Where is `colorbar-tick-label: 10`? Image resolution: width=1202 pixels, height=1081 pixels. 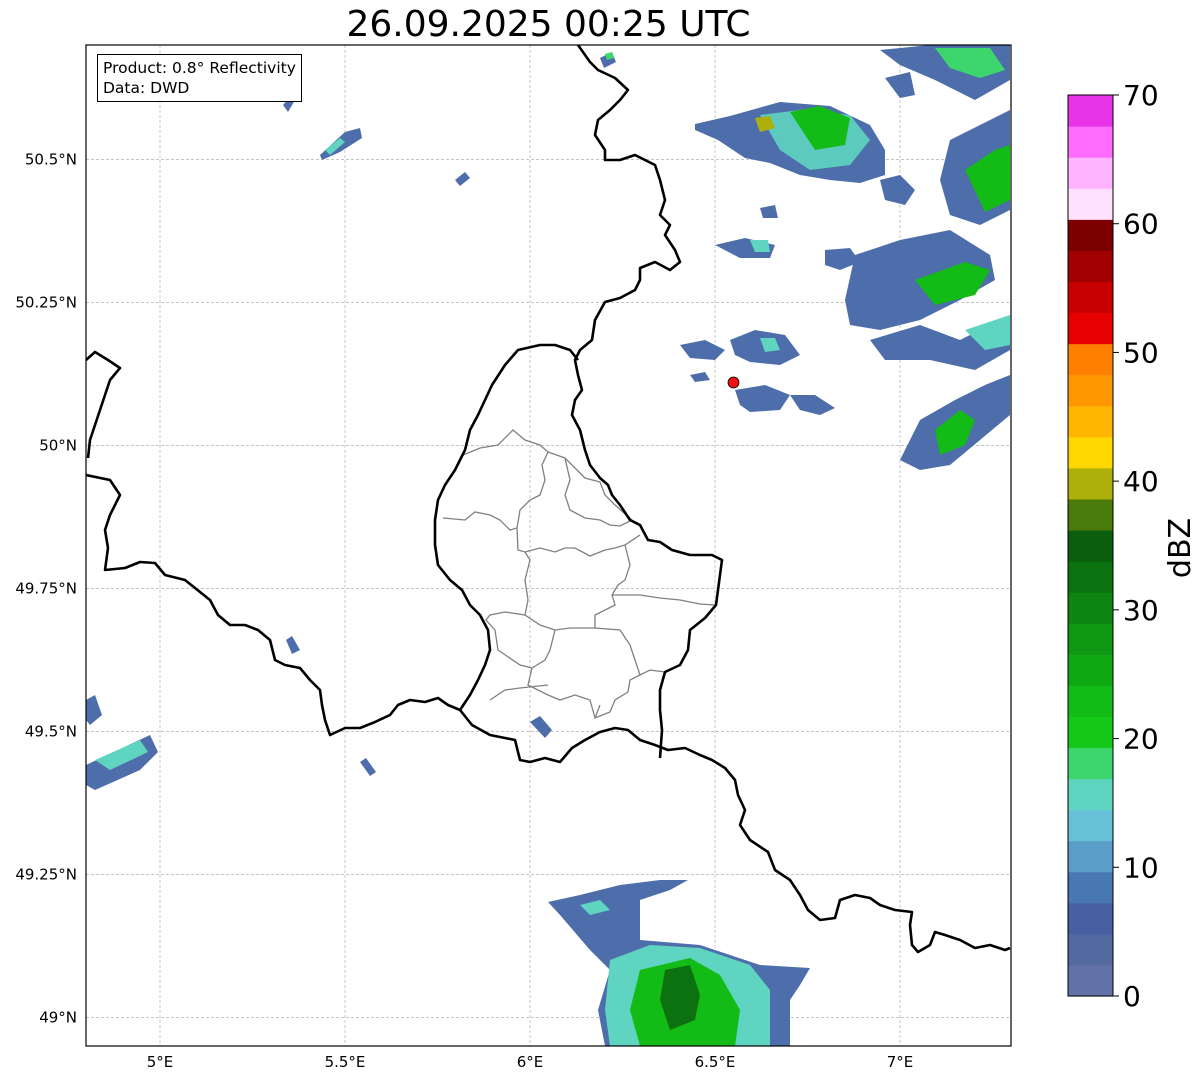 colorbar-tick-label: 10 is located at coordinates (1141, 867).